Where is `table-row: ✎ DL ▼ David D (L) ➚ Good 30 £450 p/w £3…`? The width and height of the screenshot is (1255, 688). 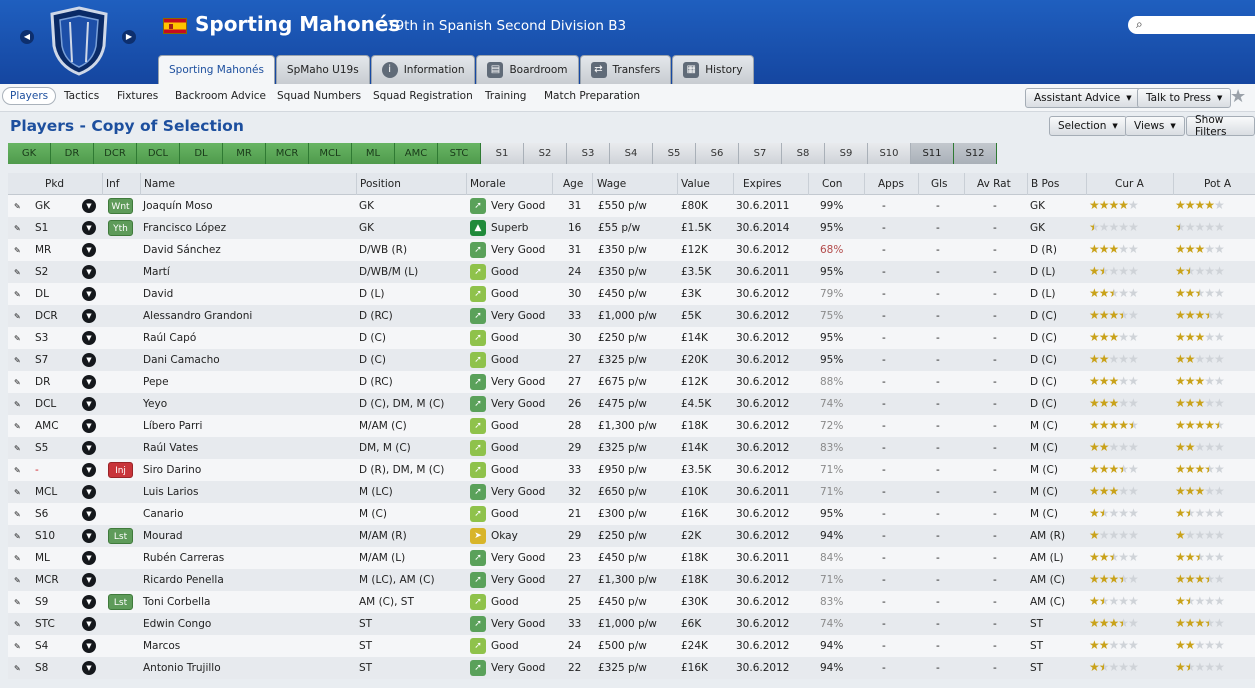
table-row: ✎ DL ▼ David D (L) ➚ Good 30 £450 p/w £3… is located at coordinates (631, 294).